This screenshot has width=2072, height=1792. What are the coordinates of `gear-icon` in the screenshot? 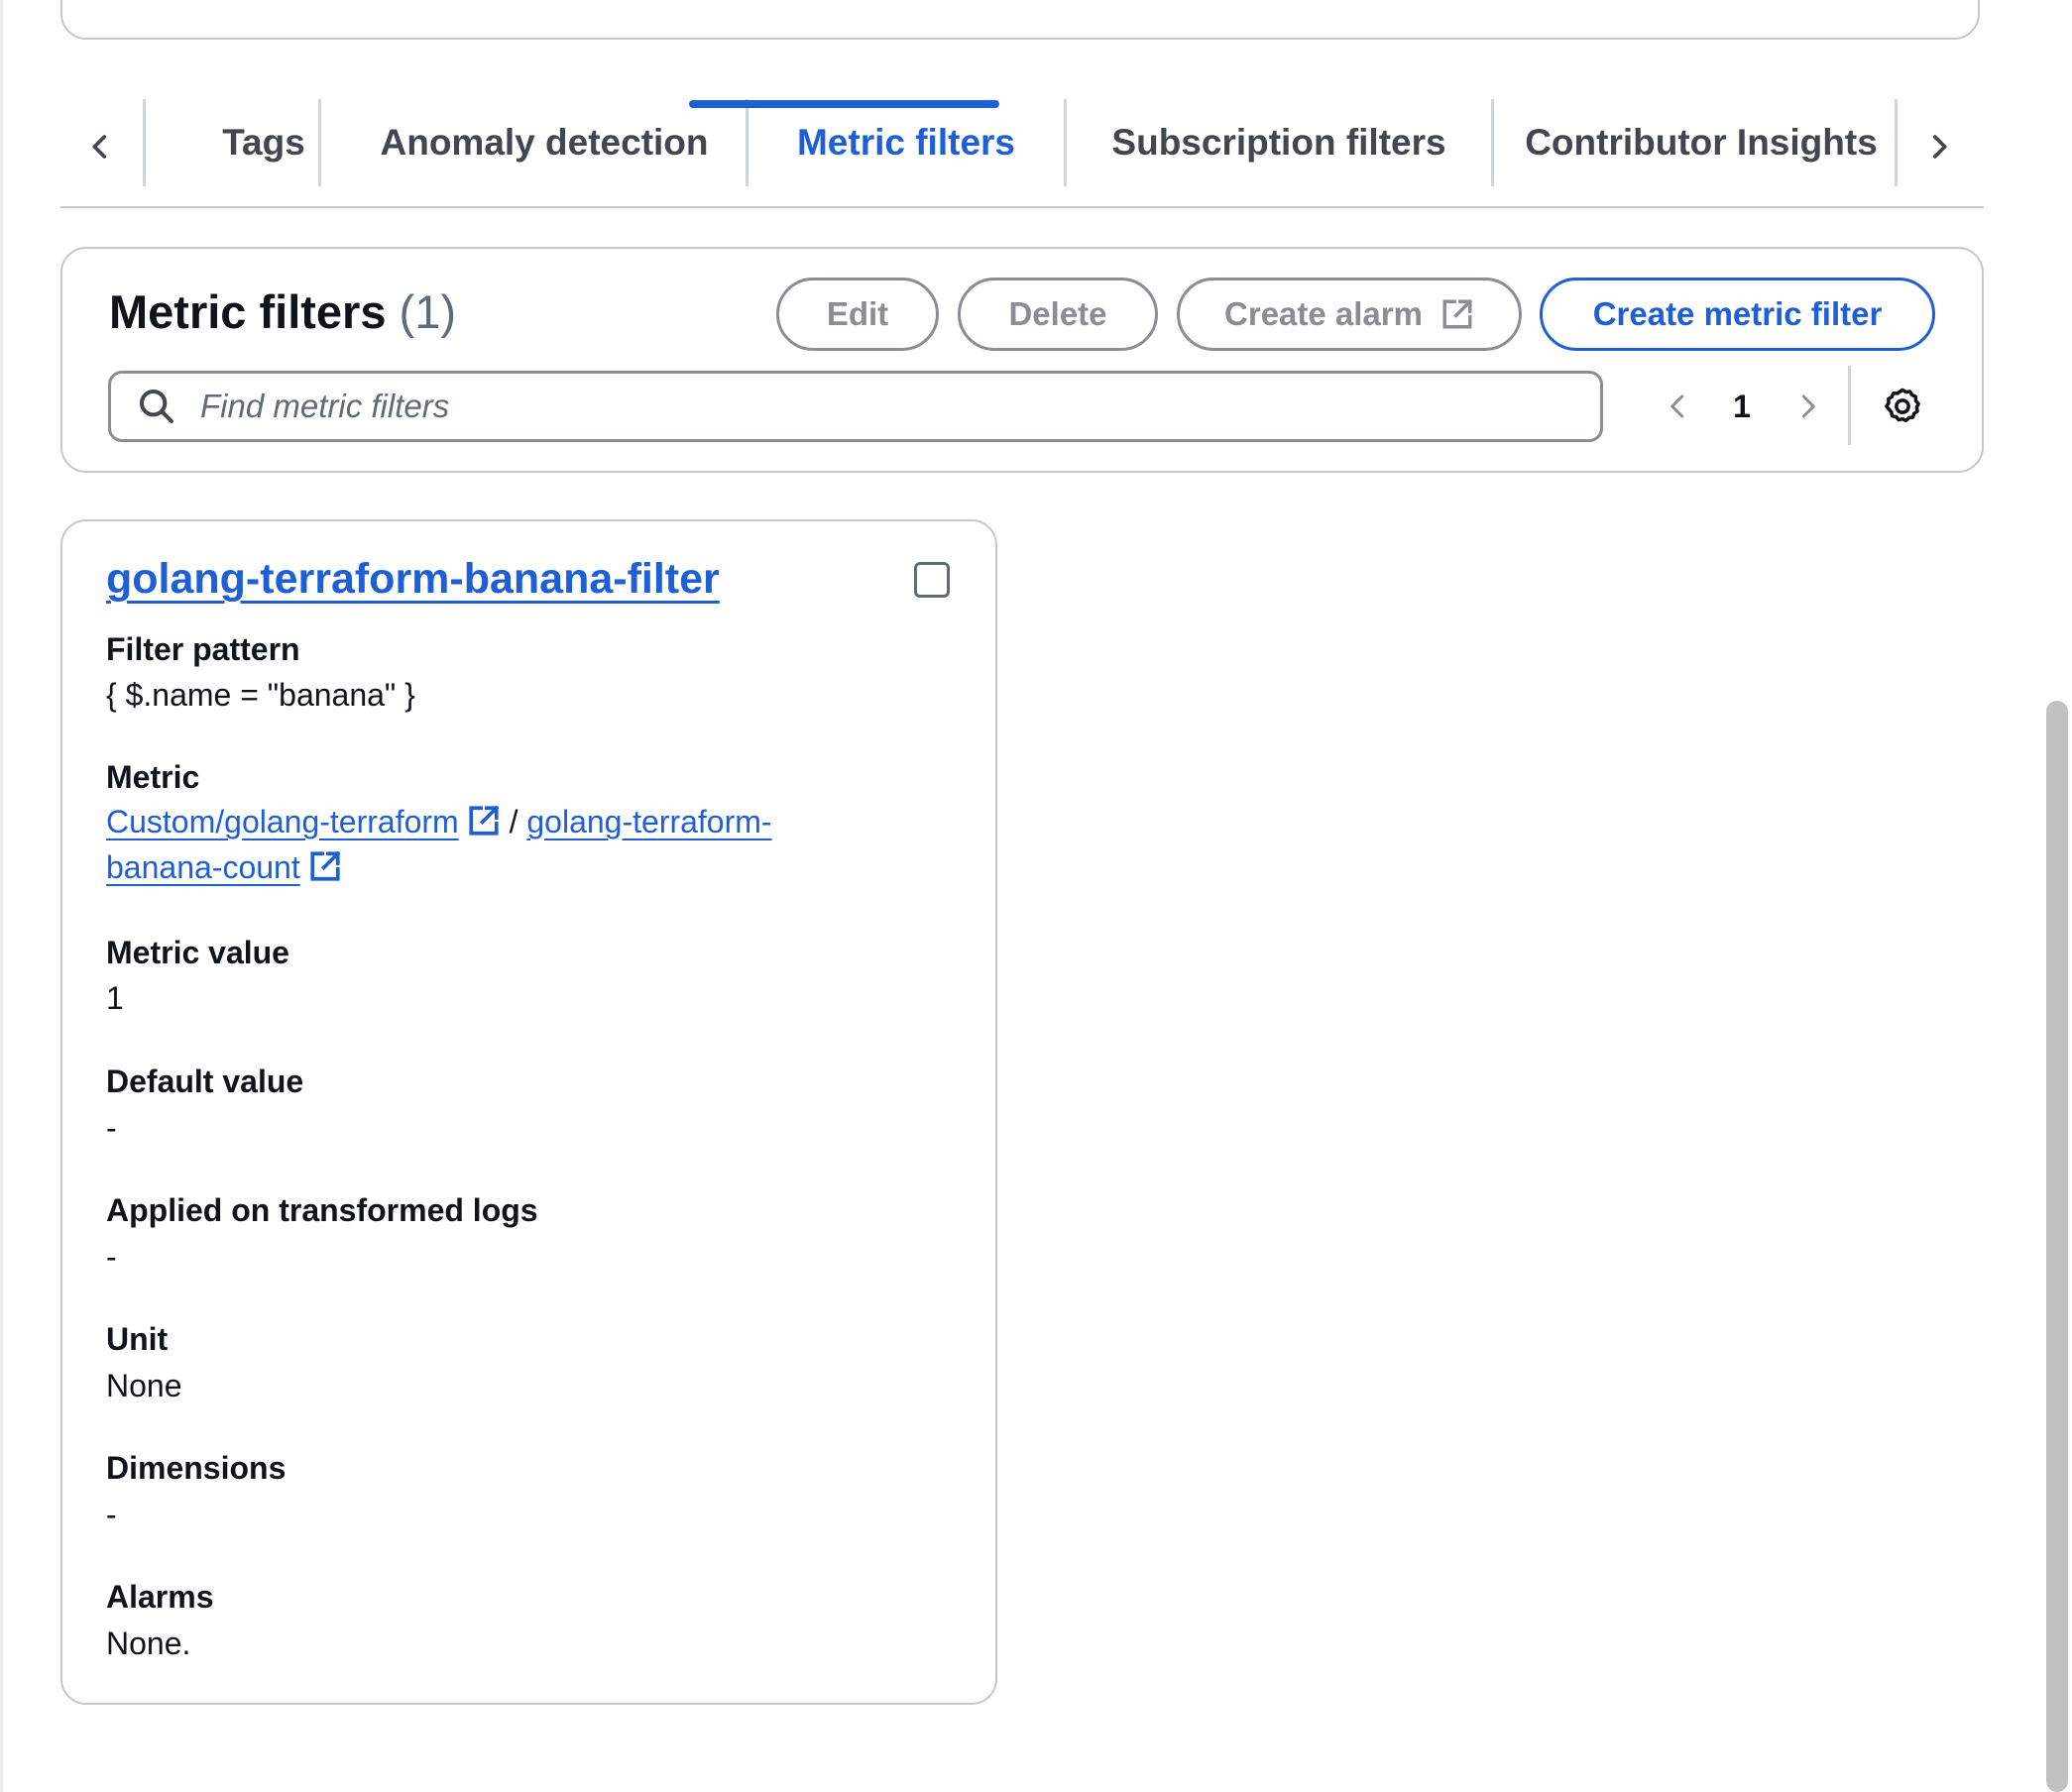 It's located at (1902, 405).